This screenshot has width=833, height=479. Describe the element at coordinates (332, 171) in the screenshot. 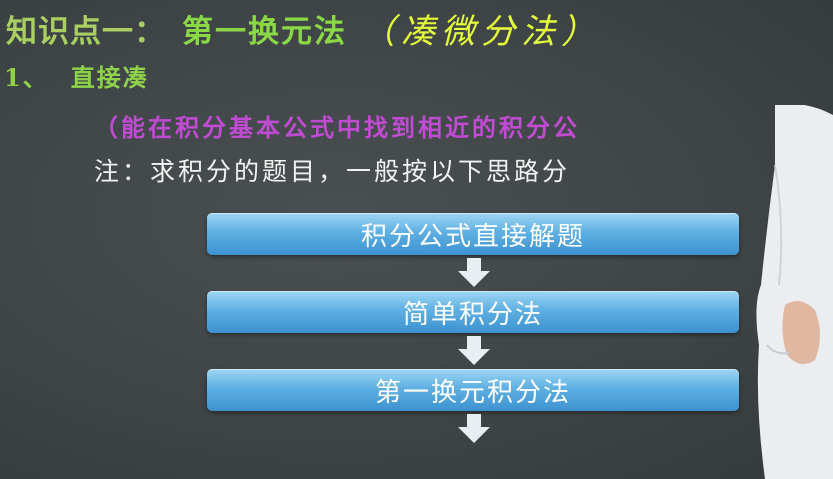

I see `white-note: 注：求积分的题目，一般按以下思路分` at that location.